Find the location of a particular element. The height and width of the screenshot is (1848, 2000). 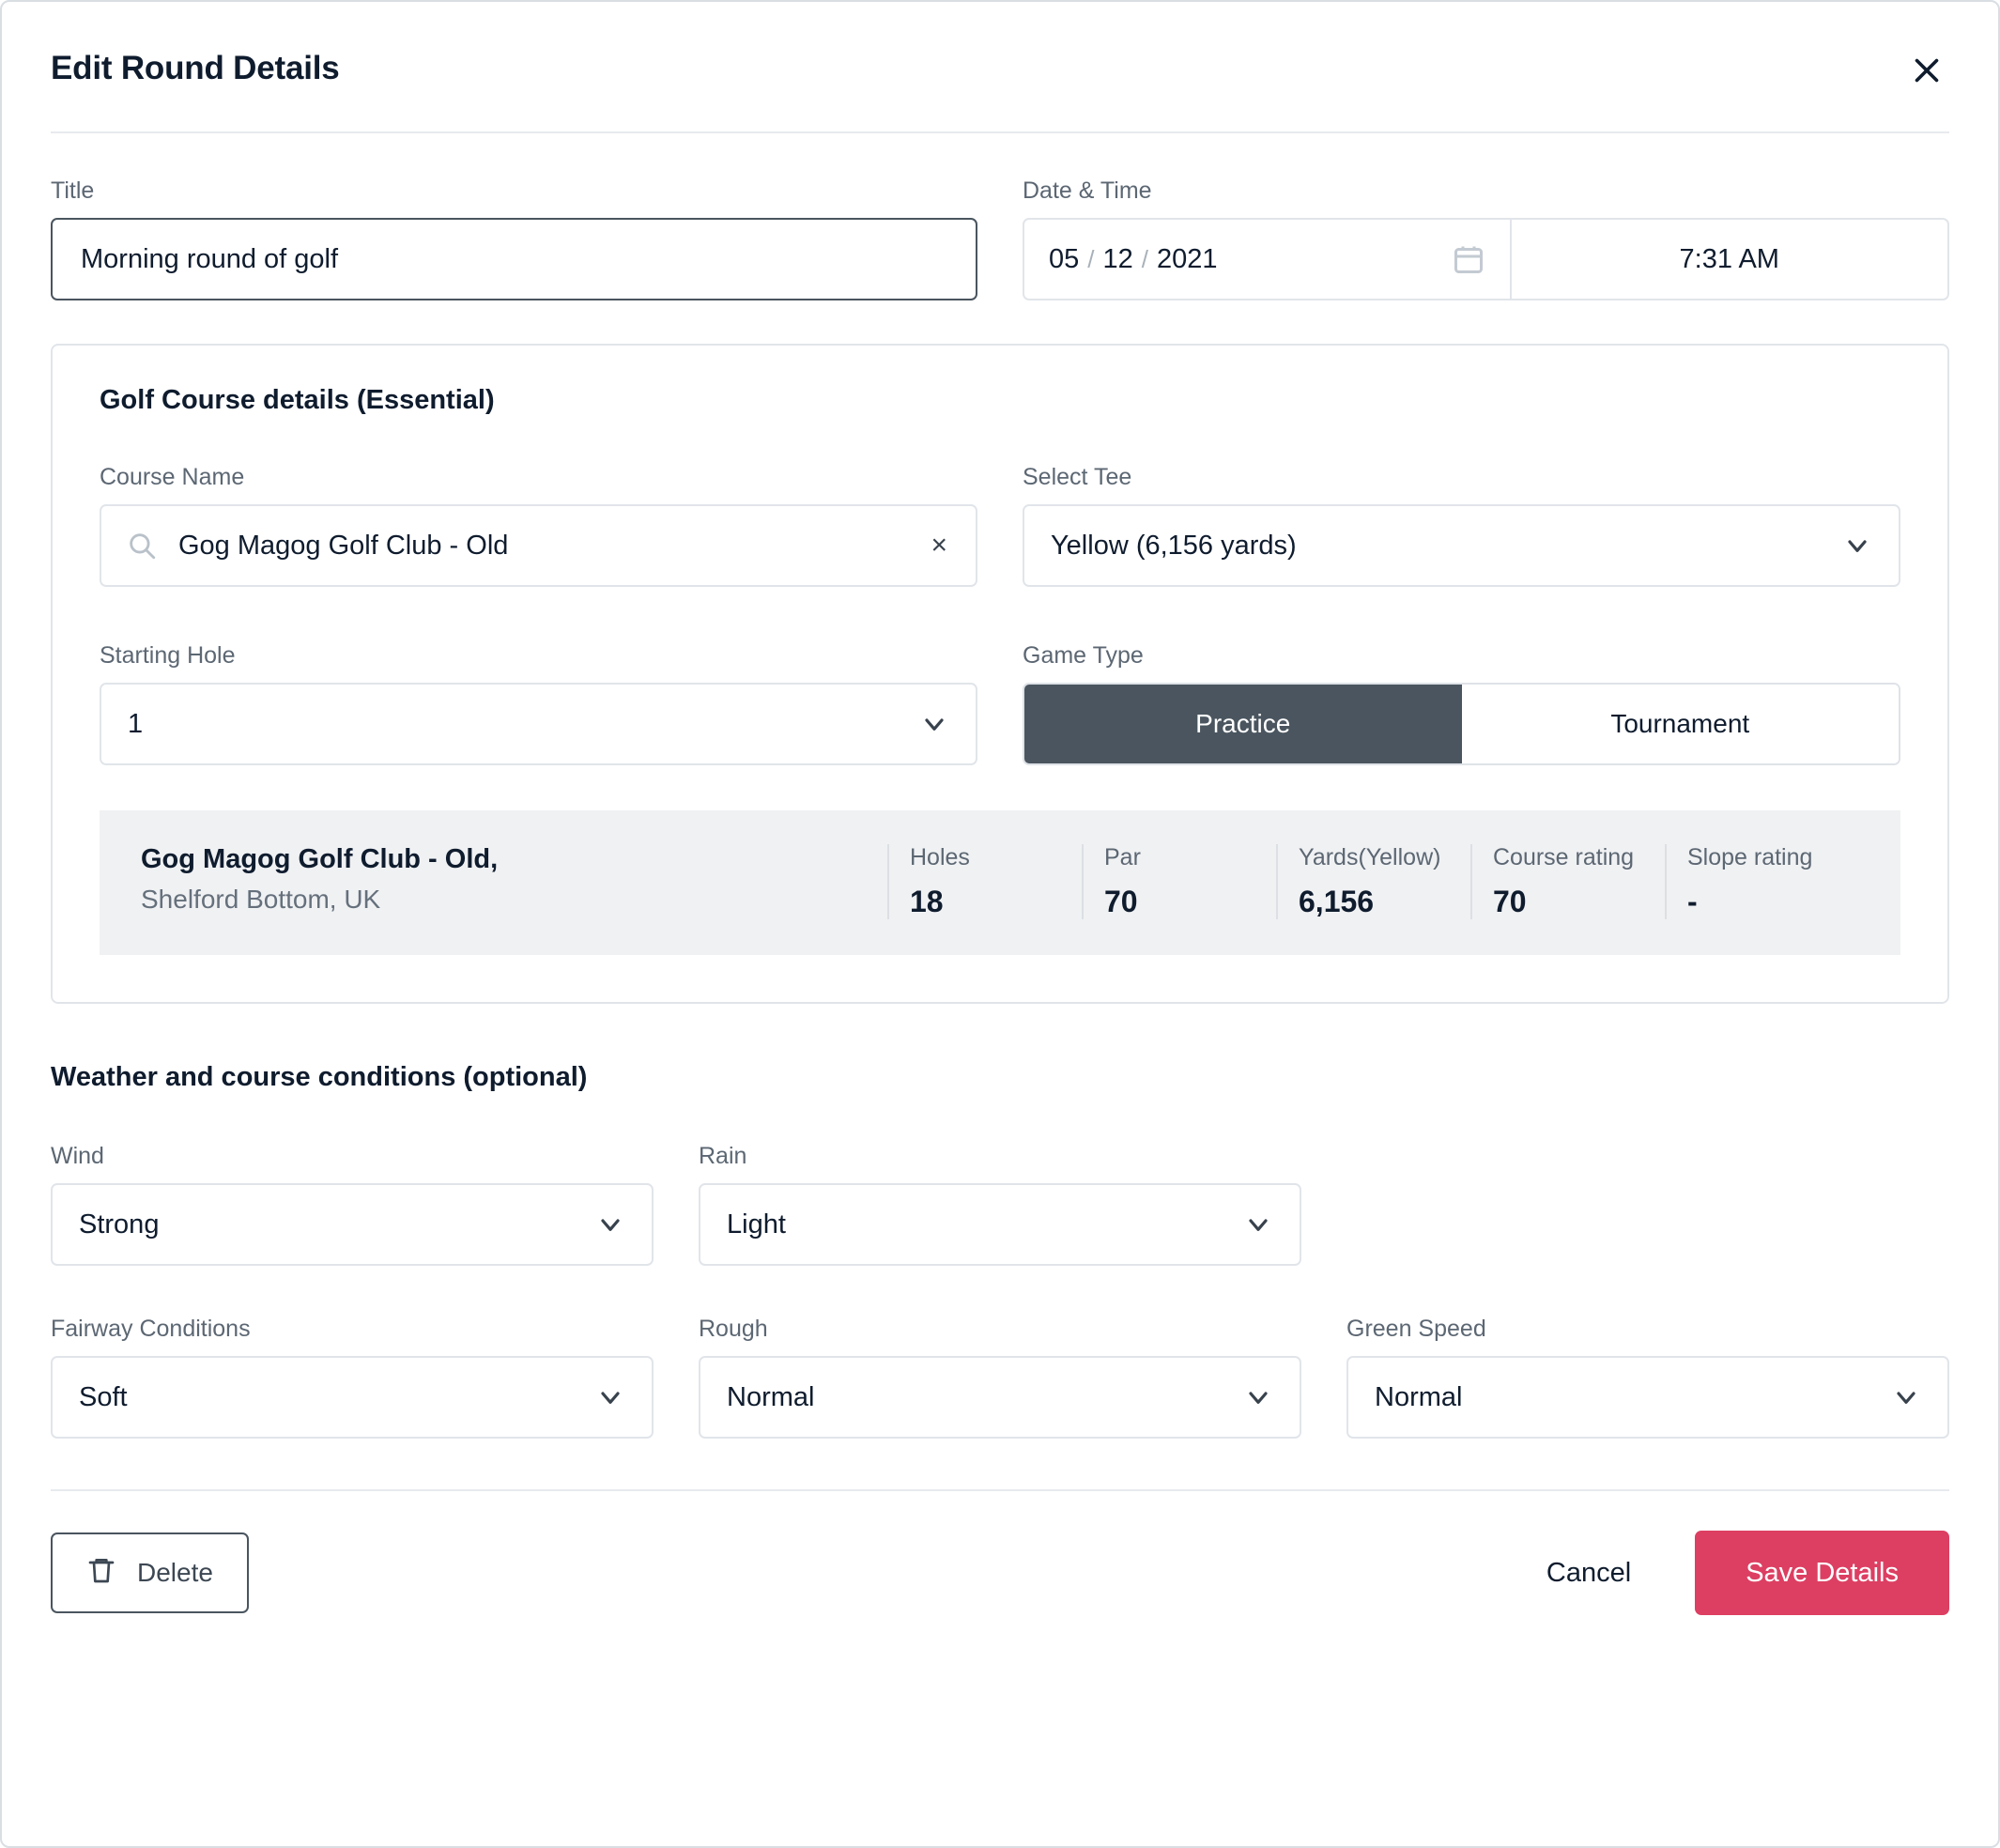

starting-hole-dropdown: 1 is located at coordinates (538, 724).